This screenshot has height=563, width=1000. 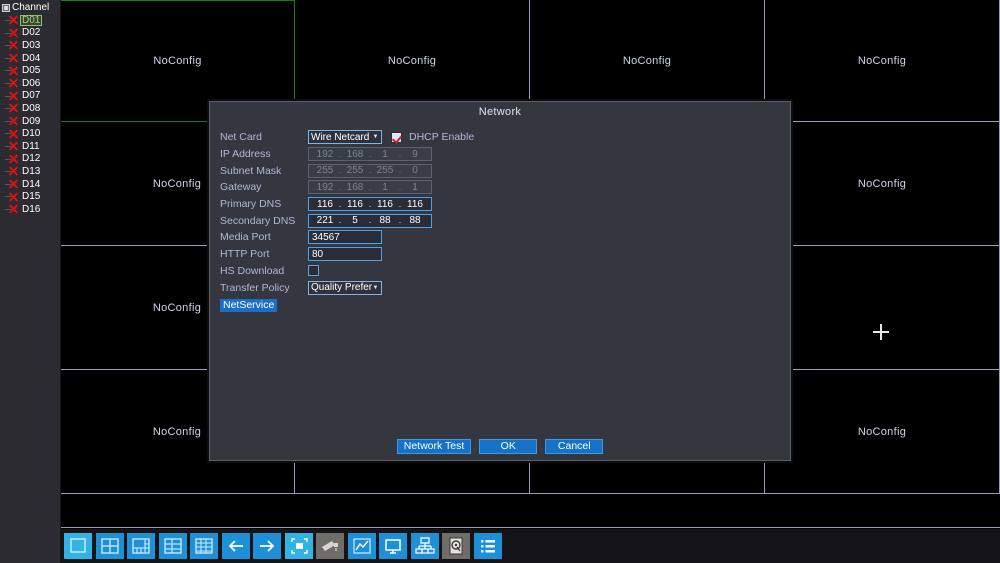 I want to click on arrow-left-icon, so click(x=236, y=546).